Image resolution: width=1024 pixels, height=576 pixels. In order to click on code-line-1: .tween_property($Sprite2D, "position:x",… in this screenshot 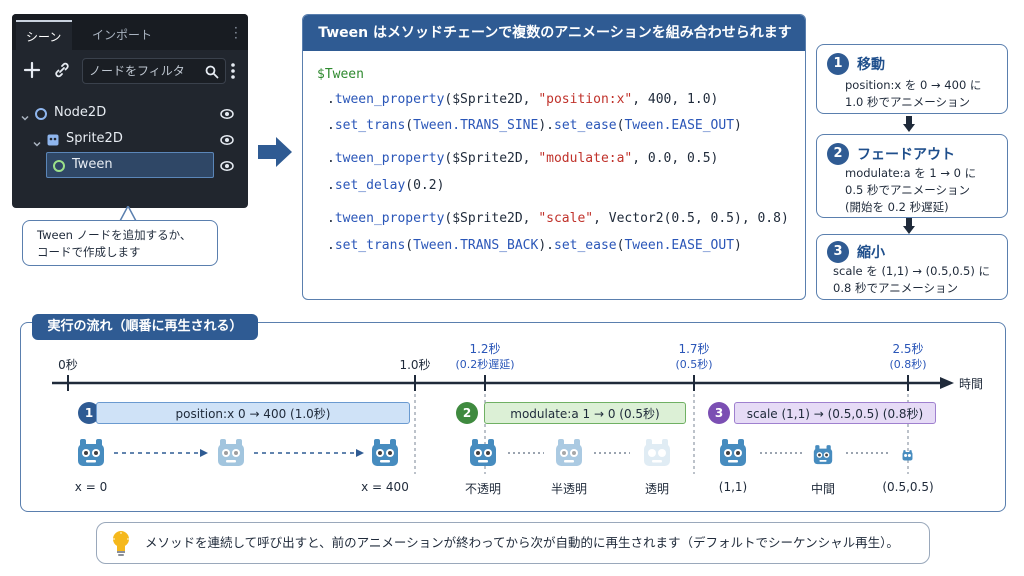, I will do `click(523, 99)`.